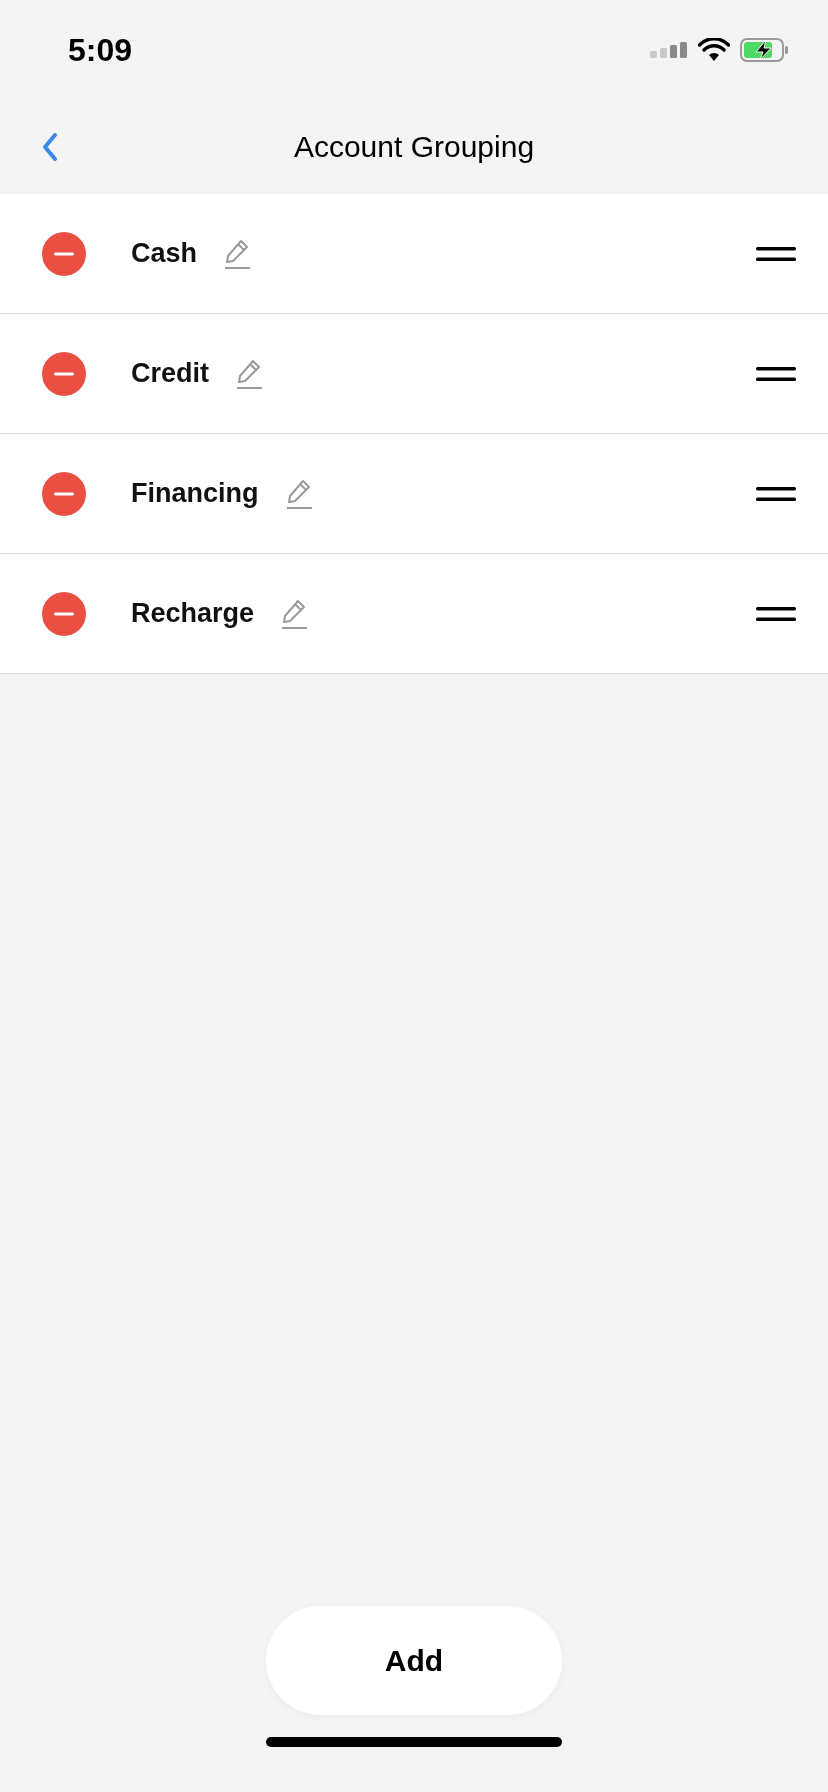 This screenshot has height=1792, width=828. What do you see at coordinates (714, 50) in the screenshot?
I see `wifi-icon` at bounding box center [714, 50].